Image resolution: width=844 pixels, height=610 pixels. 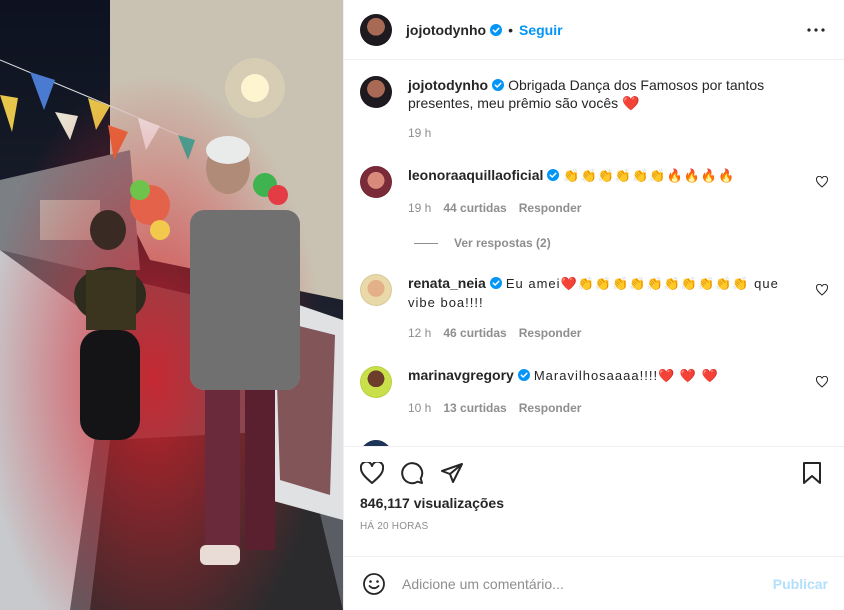 What do you see at coordinates (541, 30) in the screenshot?
I see `follow-button: Seguir` at bounding box center [541, 30].